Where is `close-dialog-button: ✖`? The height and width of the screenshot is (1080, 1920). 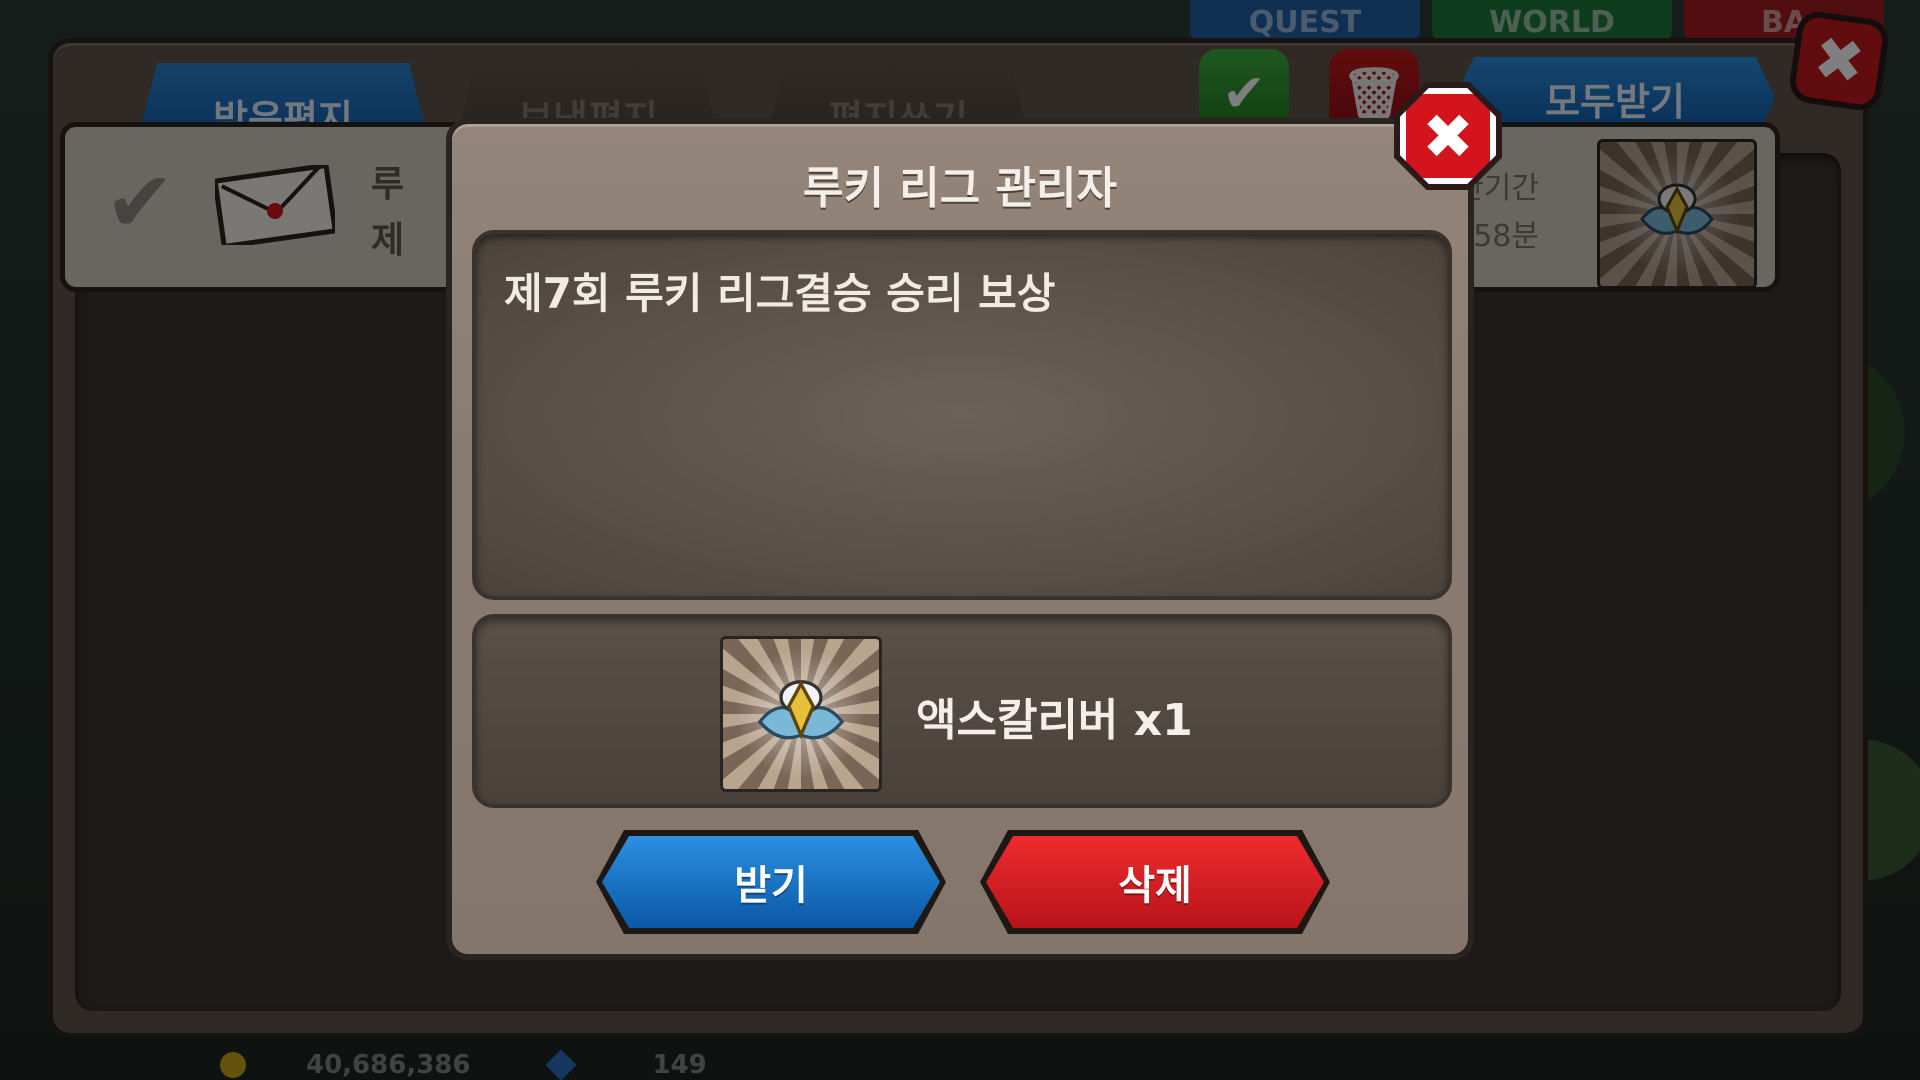
close-dialog-button: ✖ is located at coordinates (1448, 136).